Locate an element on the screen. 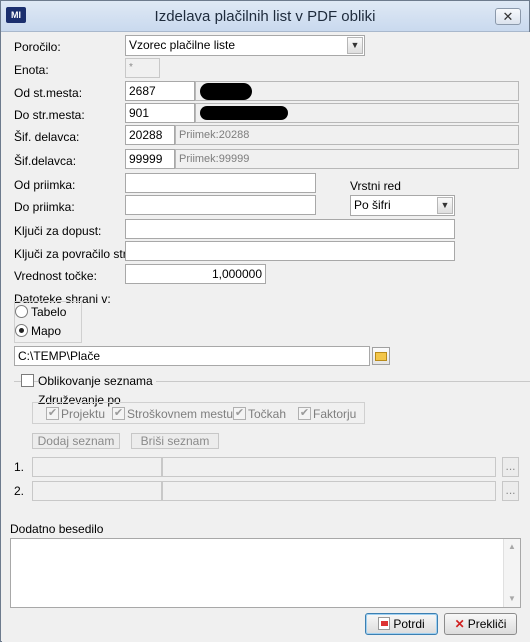 The height and width of the screenshot is (642, 530). do-priimka-label: Do priimka: is located at coordinates (44, 207).